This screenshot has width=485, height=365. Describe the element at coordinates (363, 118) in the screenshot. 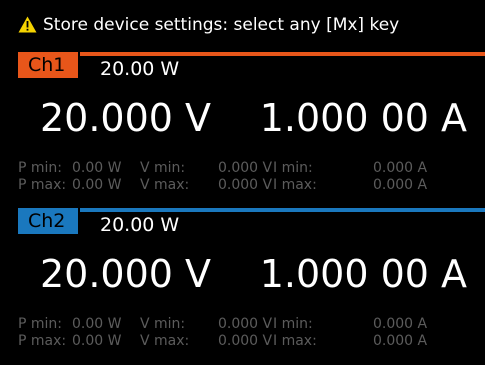

I see `channel-1-current: 1.000 00 A` at that location.